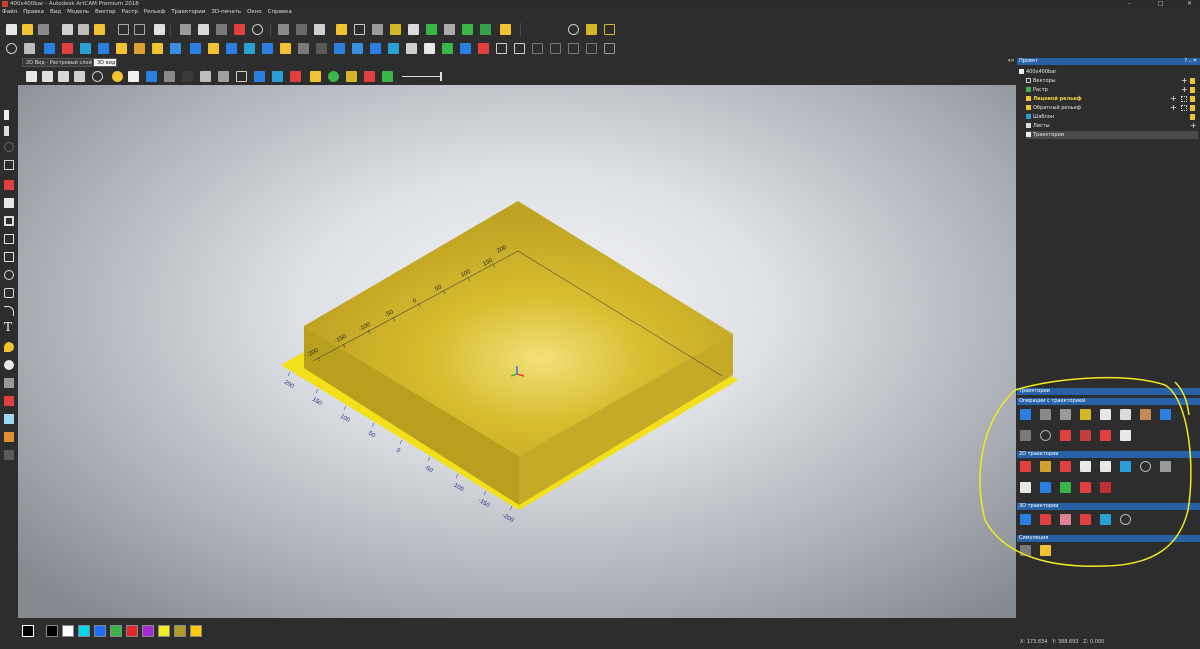 The height and width of the screenshot is (649, 1200). Describe the element at coordinates (9, 239) in the screenshot. I see `lasso-icon` at that location.